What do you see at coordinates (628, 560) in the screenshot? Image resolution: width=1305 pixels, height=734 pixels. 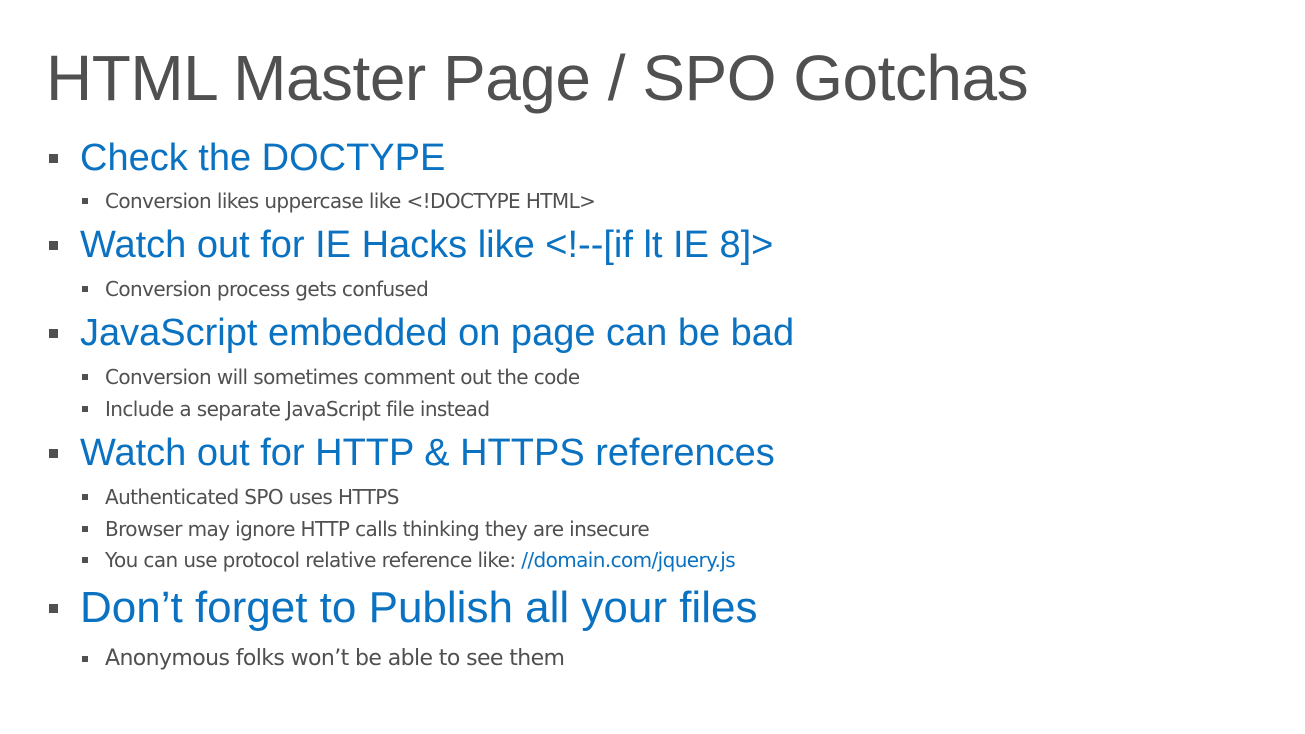 I see `protocol-relative-link: //domain.com/jquery.js` at bounding box center [628, 560].